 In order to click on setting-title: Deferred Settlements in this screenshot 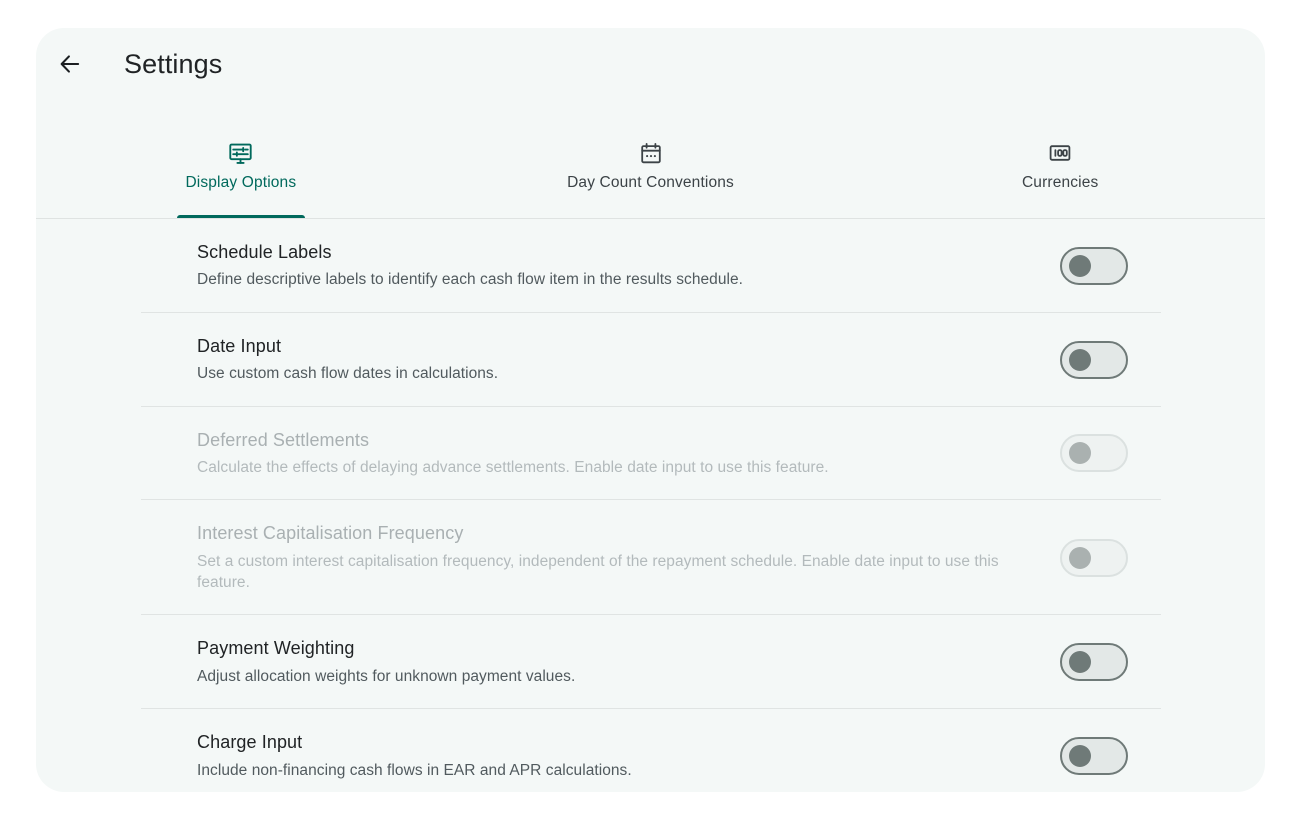, I will do `click(283, 439)`.